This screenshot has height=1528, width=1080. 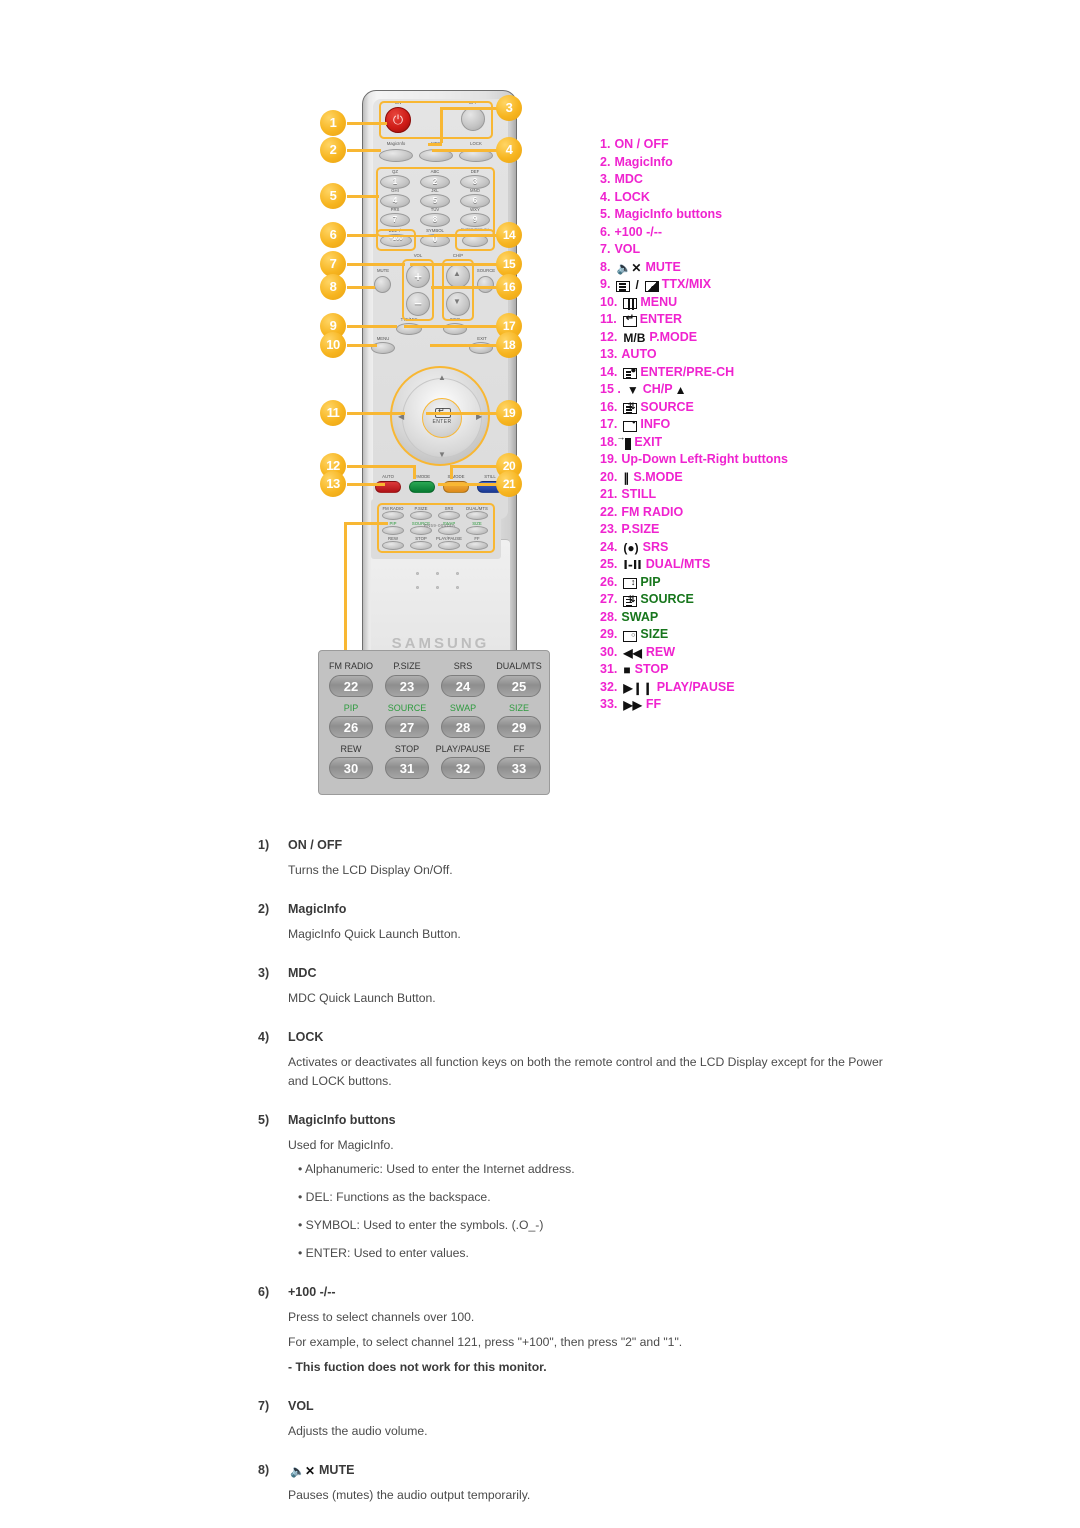 What do you see at coordinates (651, 669) in the screenshot?
I see `legend-item-label: STOP` at bounding box center [651, 669].